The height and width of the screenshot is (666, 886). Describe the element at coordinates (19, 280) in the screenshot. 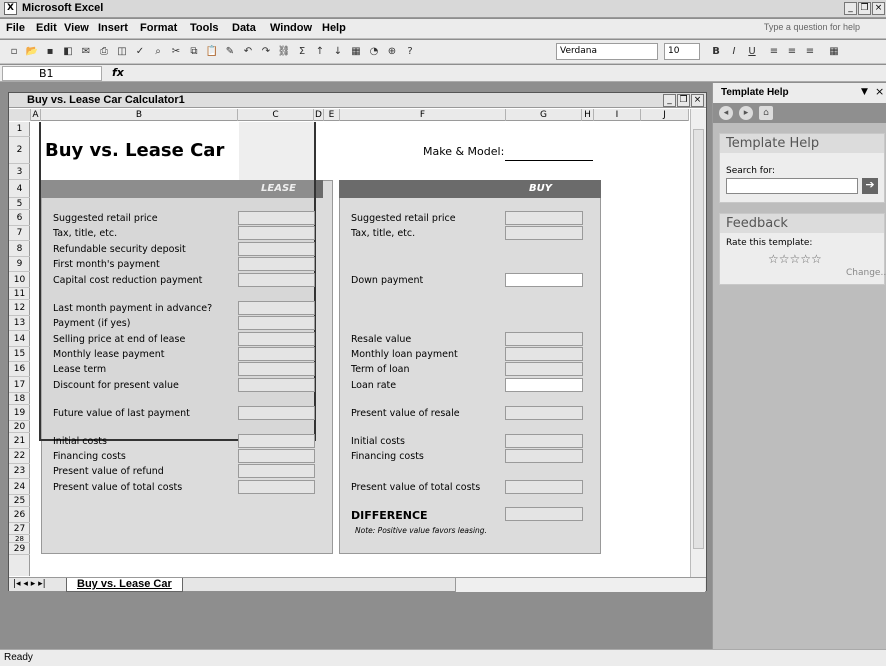

I see `row-header: 10` at that location.